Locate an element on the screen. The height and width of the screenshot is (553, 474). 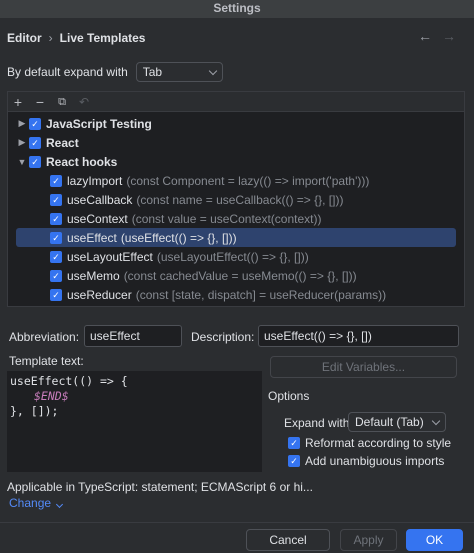
template-end-variable: $END$ is located at coordinates (51, 396).